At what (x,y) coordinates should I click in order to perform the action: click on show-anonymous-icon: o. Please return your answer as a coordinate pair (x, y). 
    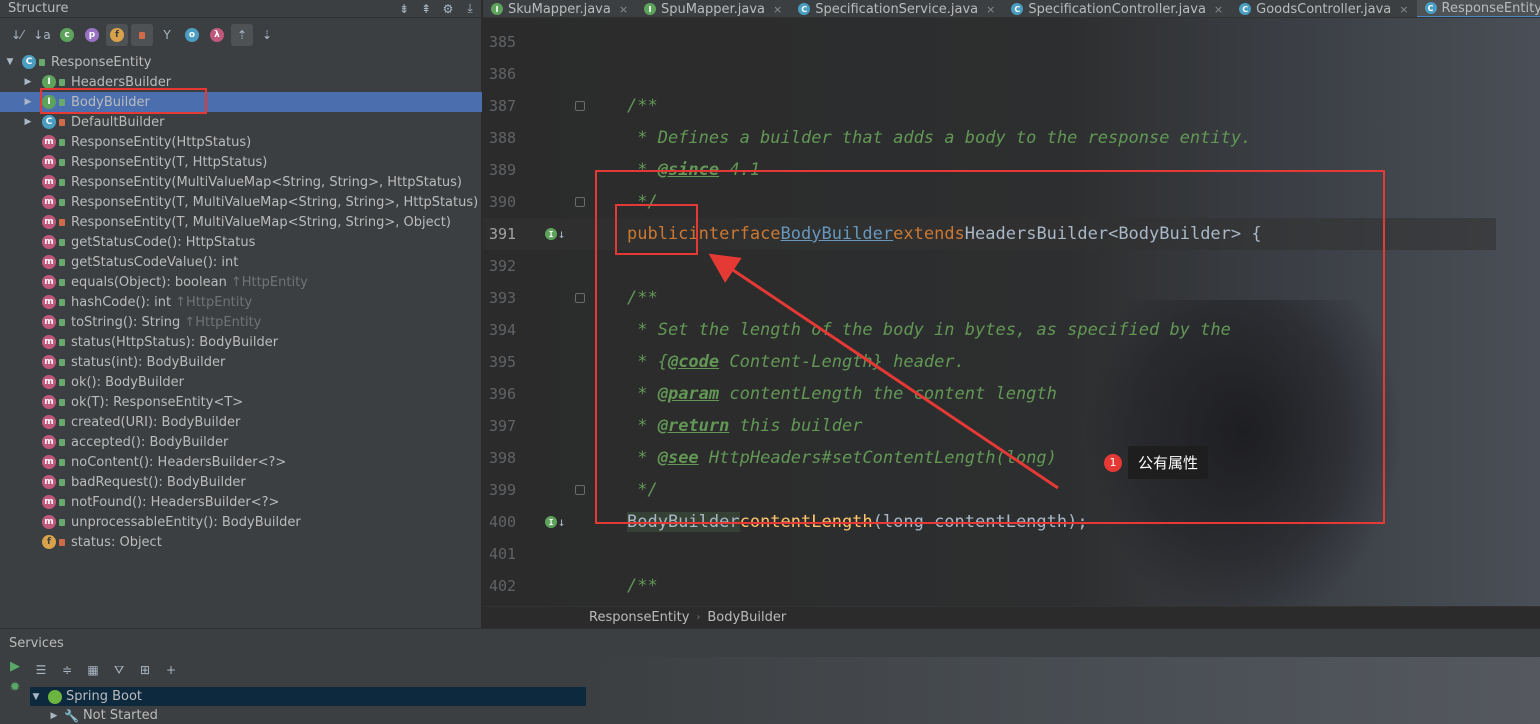
    Looking at the image, I should click on (192, 35).